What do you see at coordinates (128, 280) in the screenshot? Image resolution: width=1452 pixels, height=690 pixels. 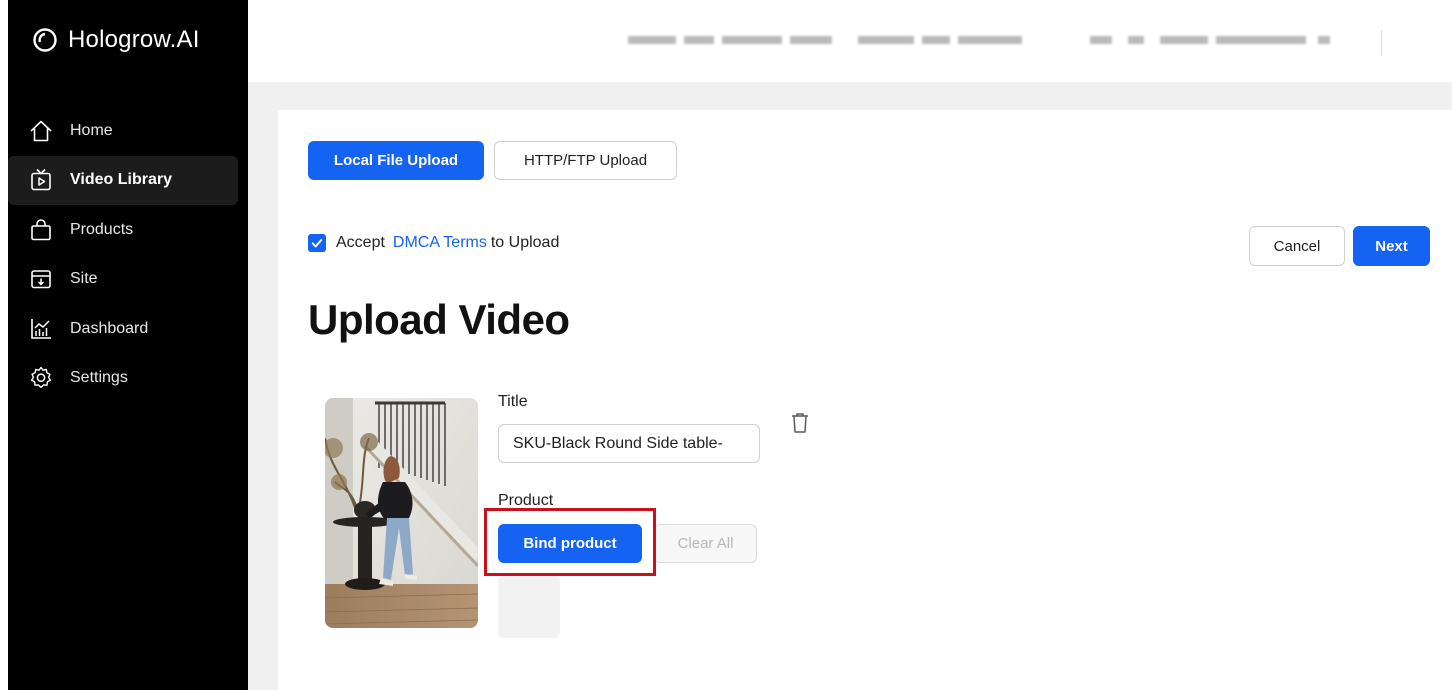 I see `sidebar-item-site: Site` at bounding box center [128, 280].